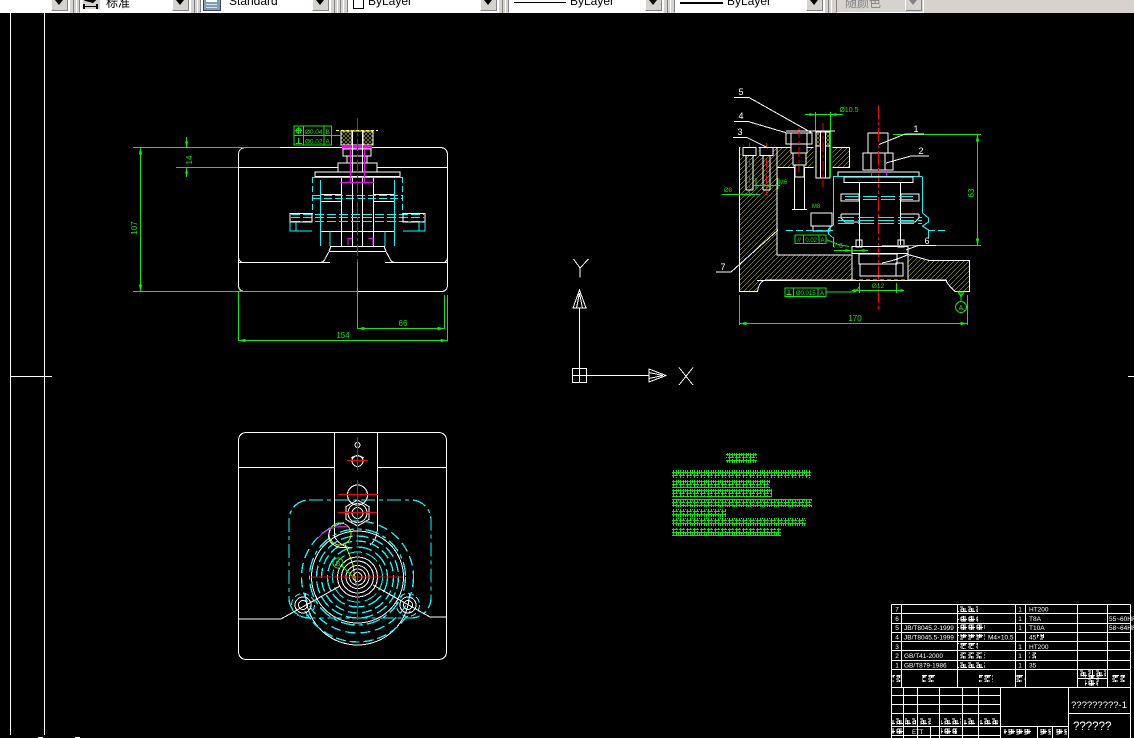 The height and width of the screenshot is (738, 1134). What do you see at coordinates (806, 294) in the screenshot?
I see `svg-text: Ø0.015` at bounding box center [806, 294].